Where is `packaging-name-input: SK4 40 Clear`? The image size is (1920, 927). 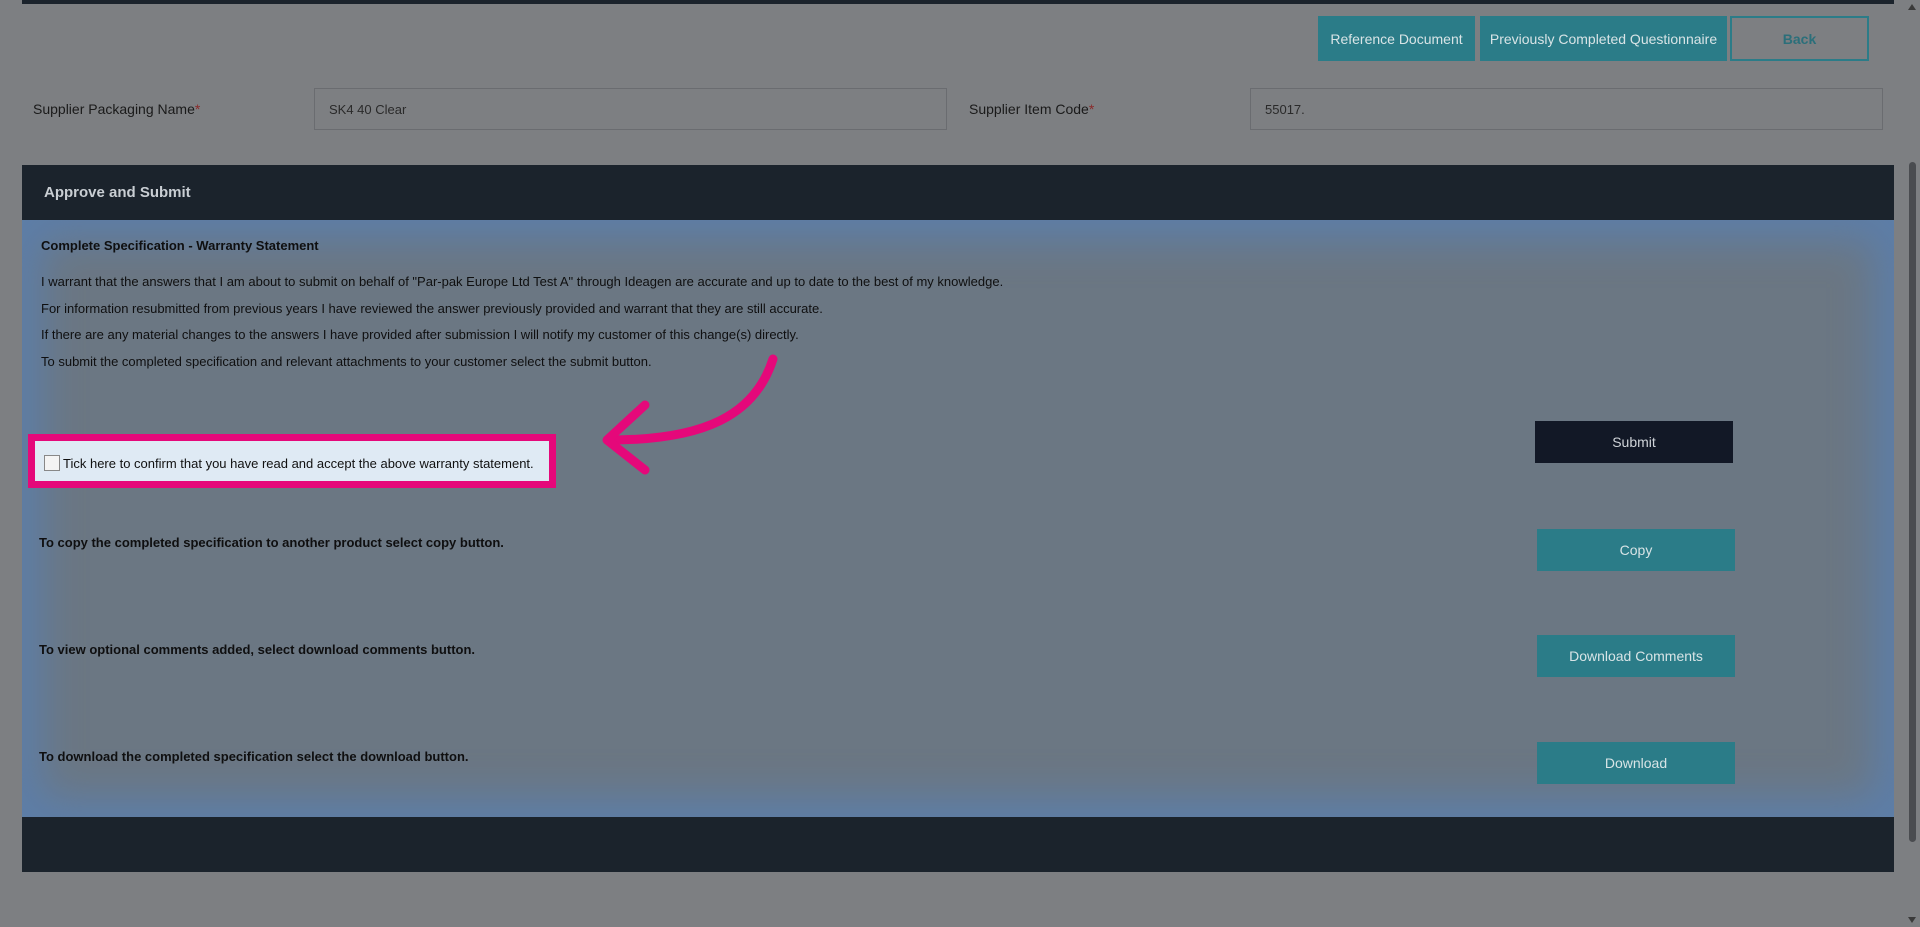
packaging-name-input: SK4 40 Clear is located at coordinates (630, 109).